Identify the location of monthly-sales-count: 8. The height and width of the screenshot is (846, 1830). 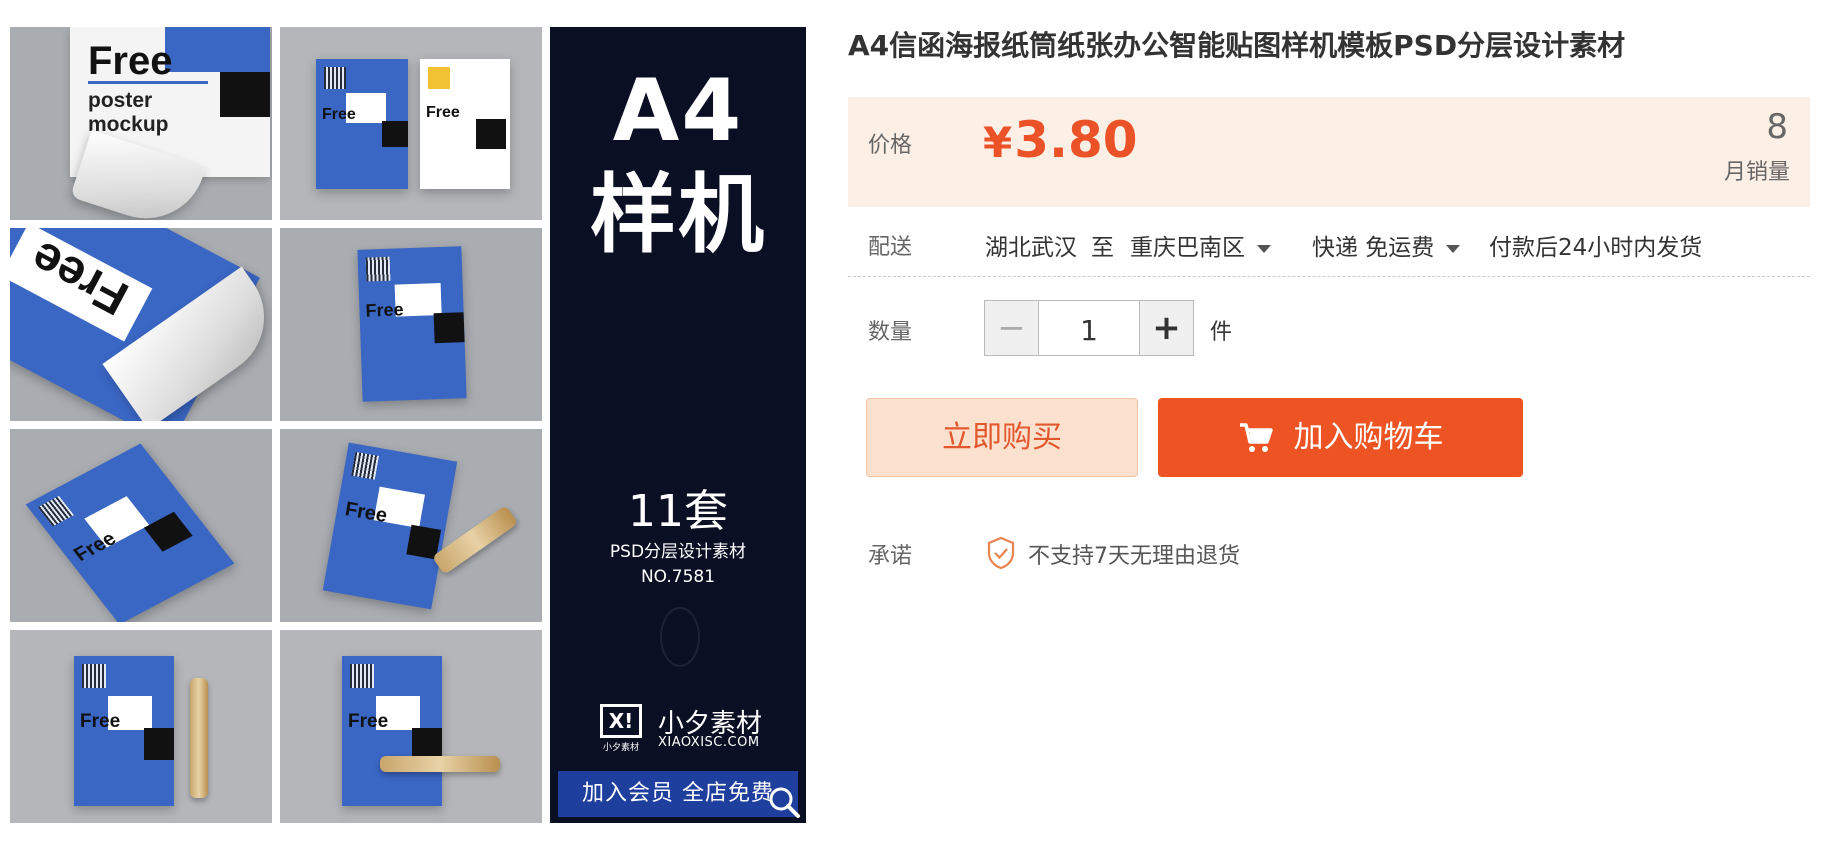
(1777, 127).